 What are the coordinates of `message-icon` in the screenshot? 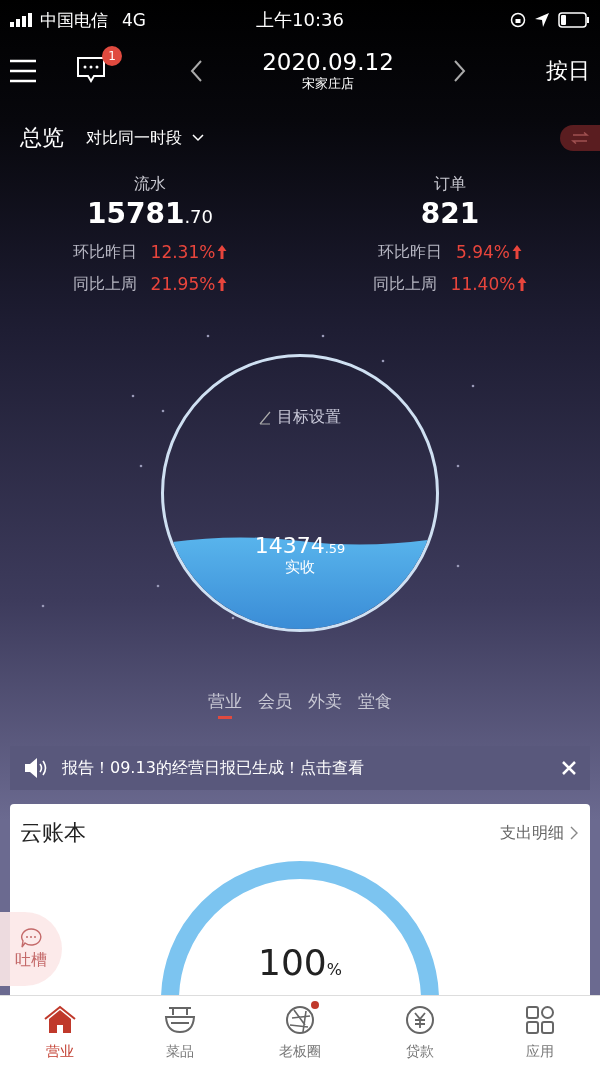 It's located at (91, 70).